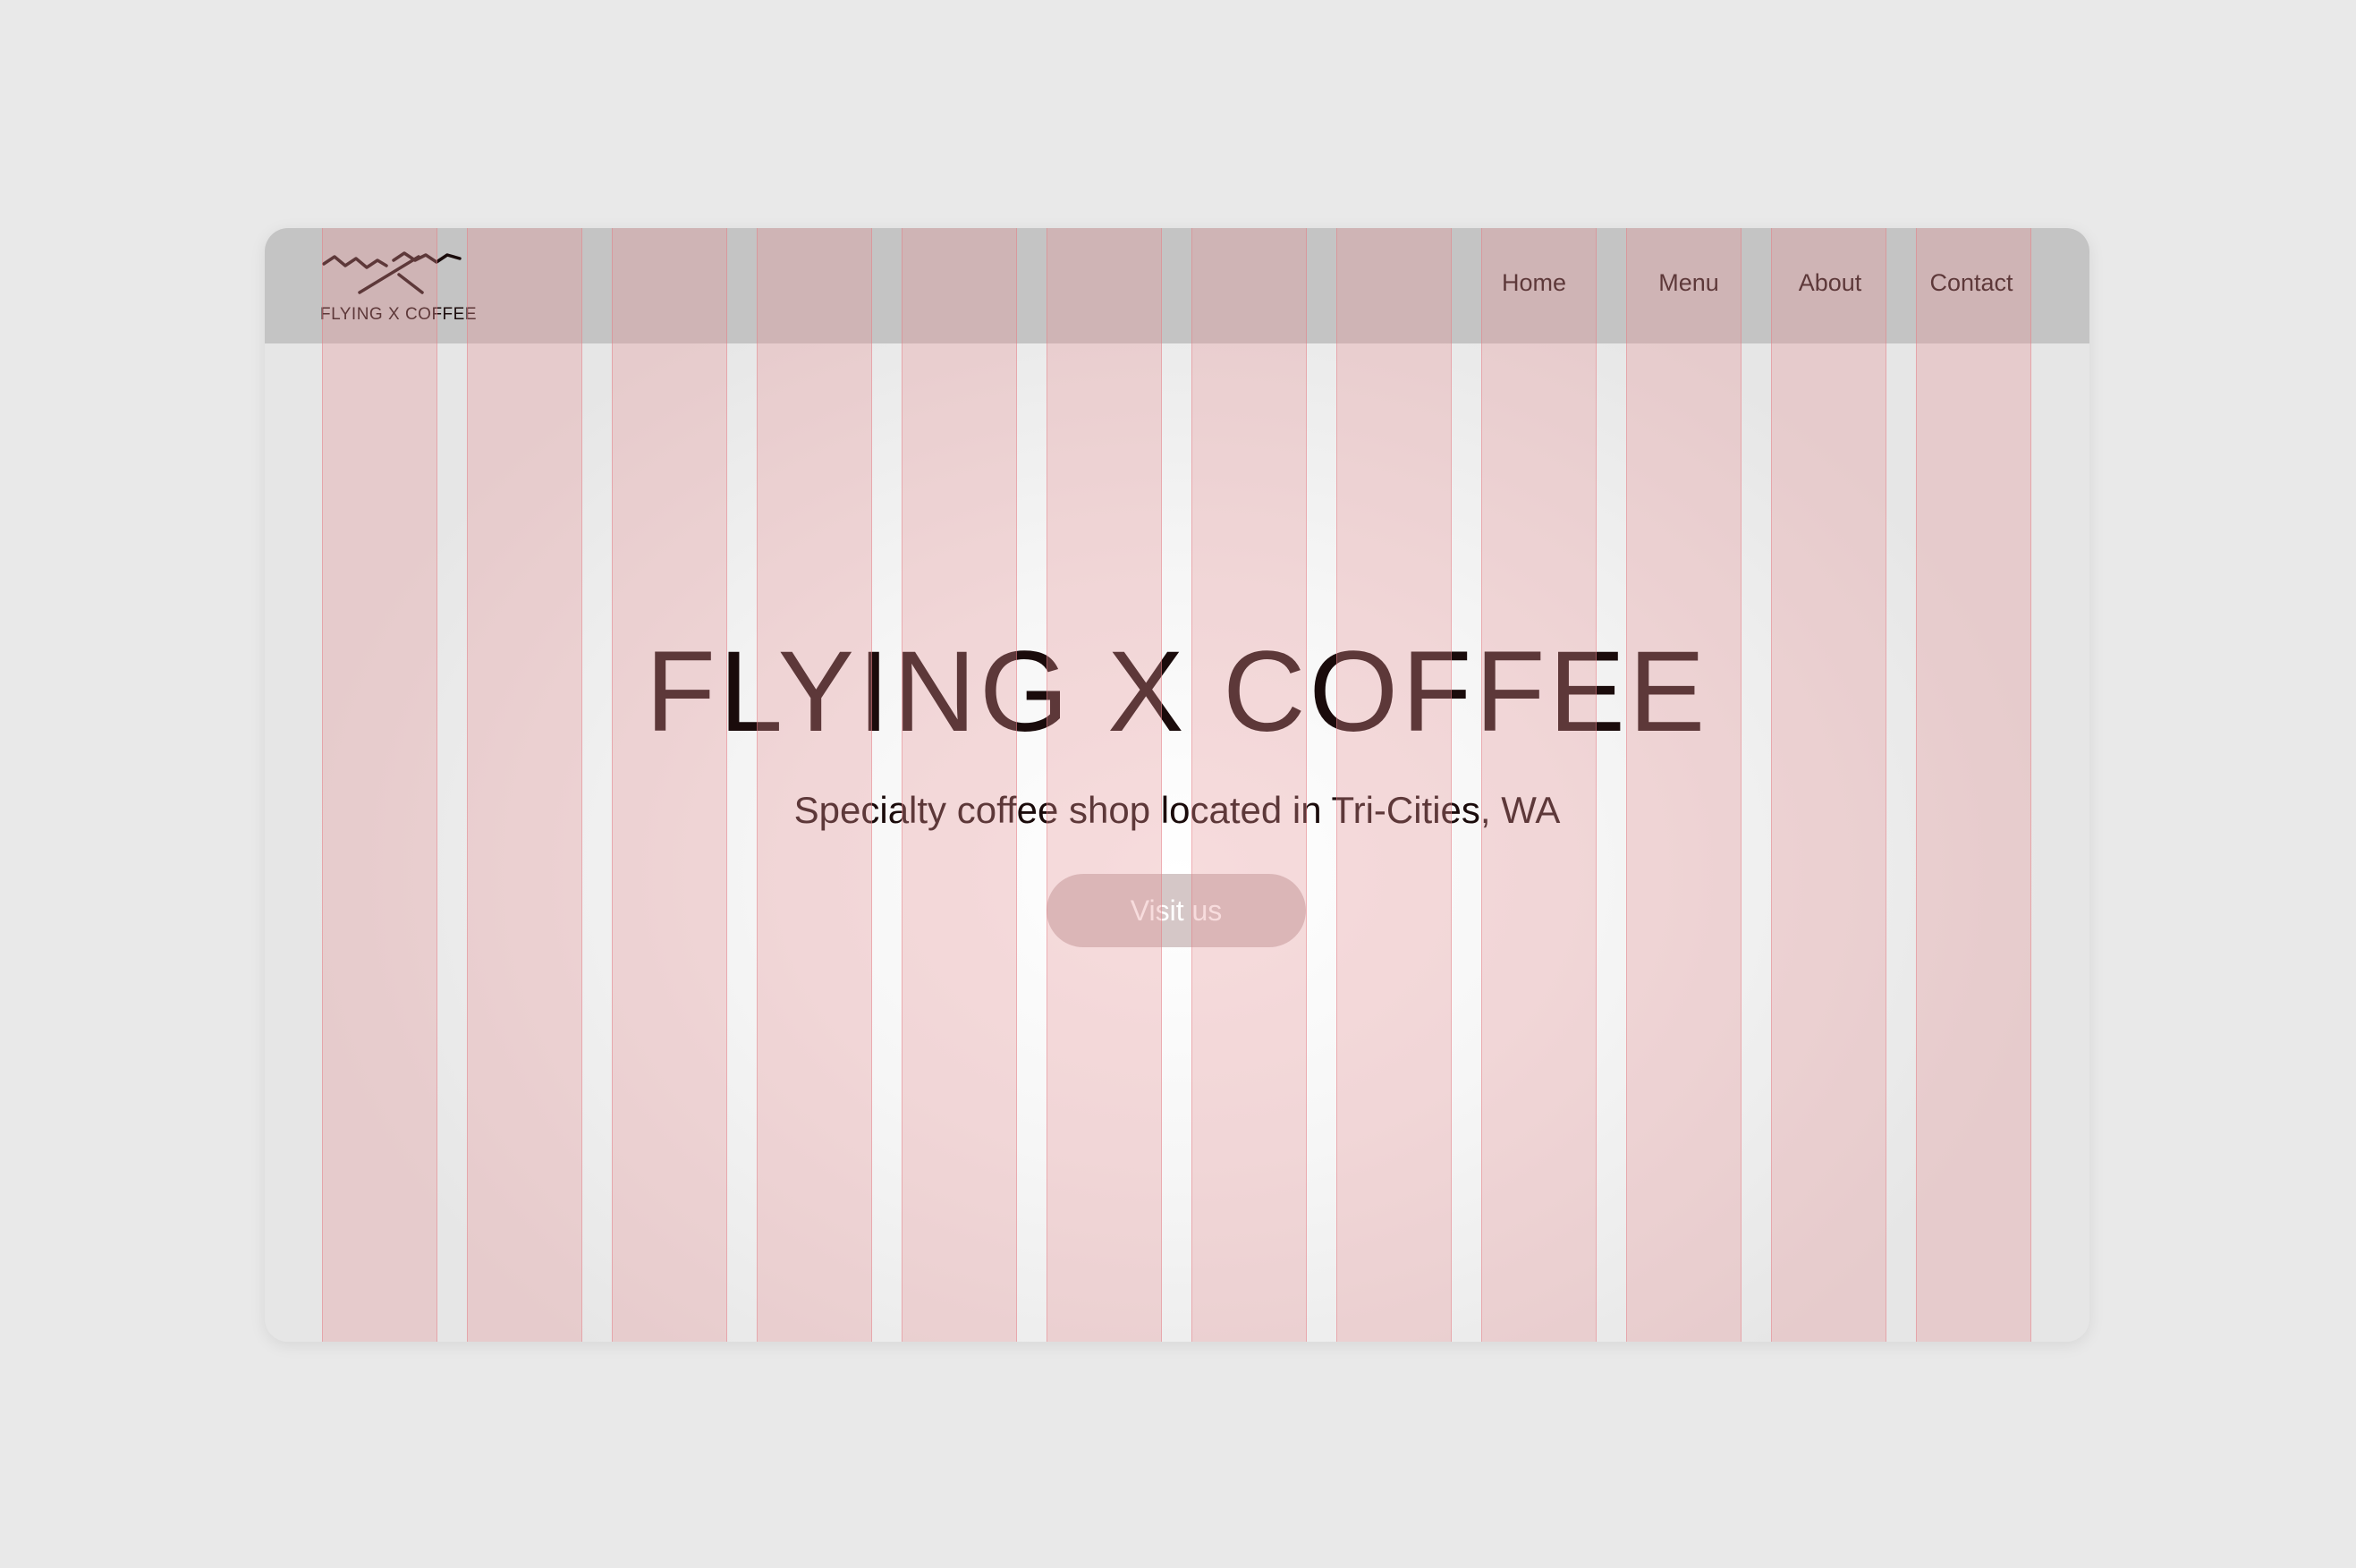 The width and height of the screenshot is (2356, 1568). What do you see at coordinates (1177, 692) in the screenshot?
I see `hero-title: FLYING X COFFEE` at bounding box center [1177, 692].